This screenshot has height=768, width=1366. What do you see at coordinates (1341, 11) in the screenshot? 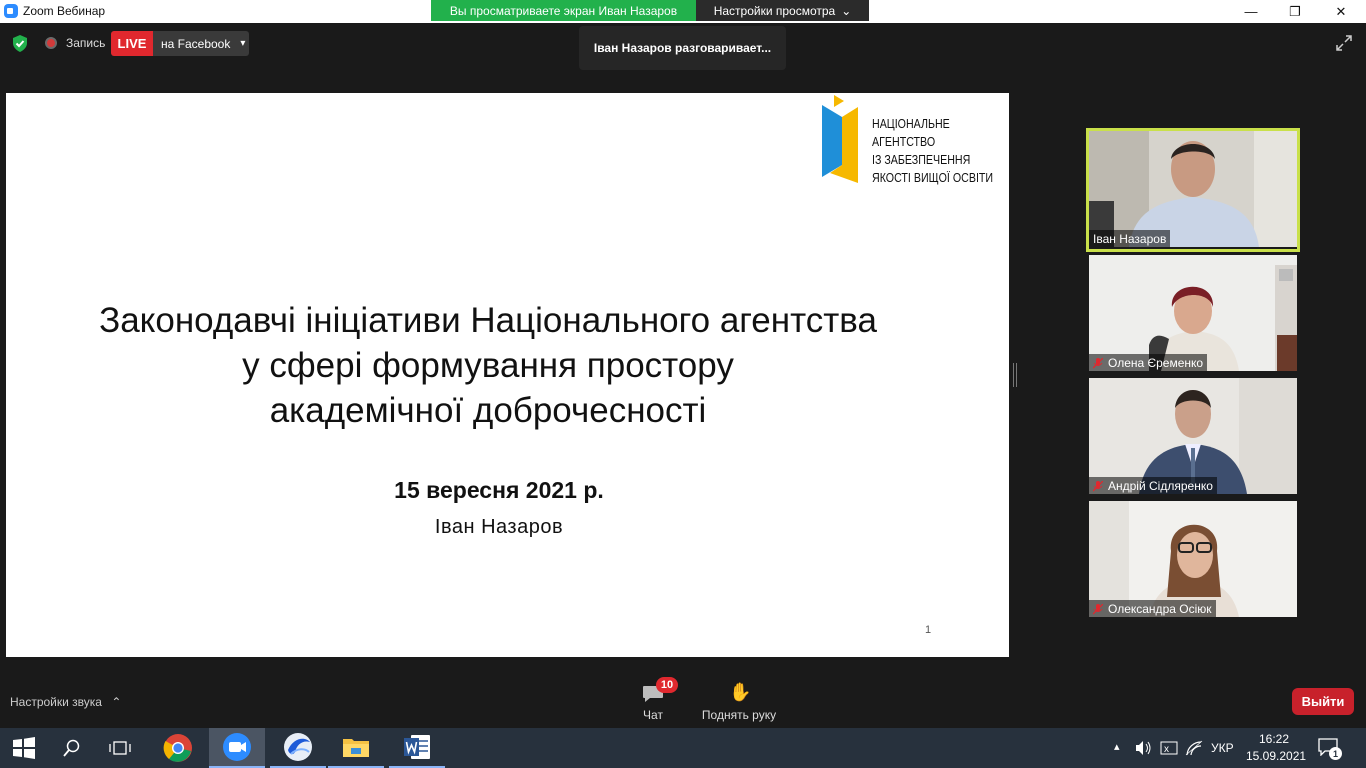
I see `close-button: ✕` at bounding box center [1341, 11].